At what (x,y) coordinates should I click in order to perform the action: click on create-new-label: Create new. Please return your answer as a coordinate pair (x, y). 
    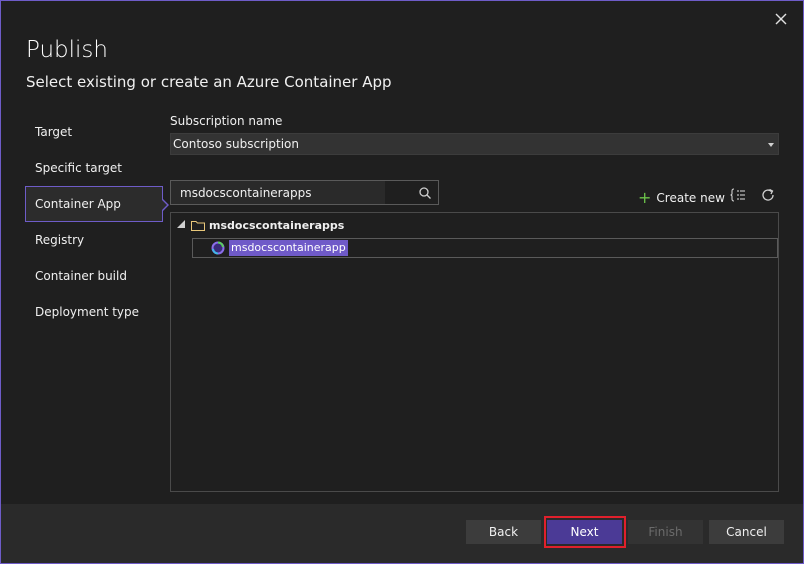
    Looking at the image, I should click on (690, 198).